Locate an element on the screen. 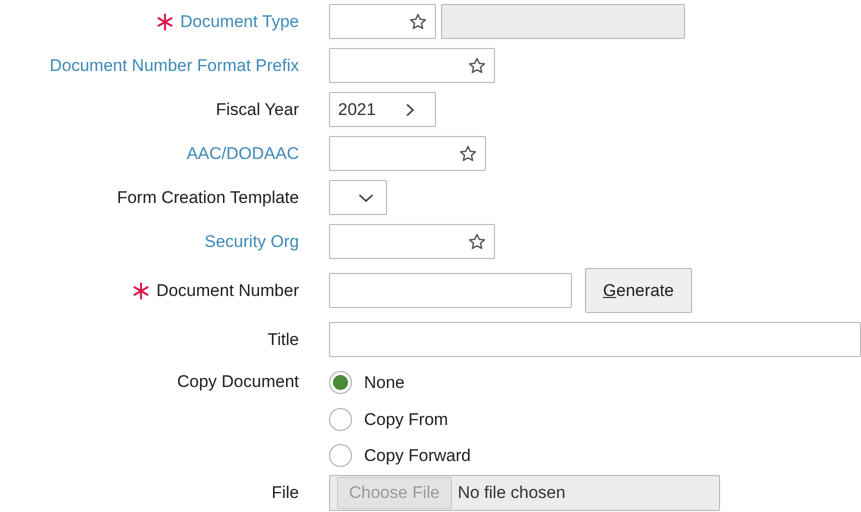 Image resolution: width=861 pixels, height=512 pixels. text-field is located at coordinates (450, 290).